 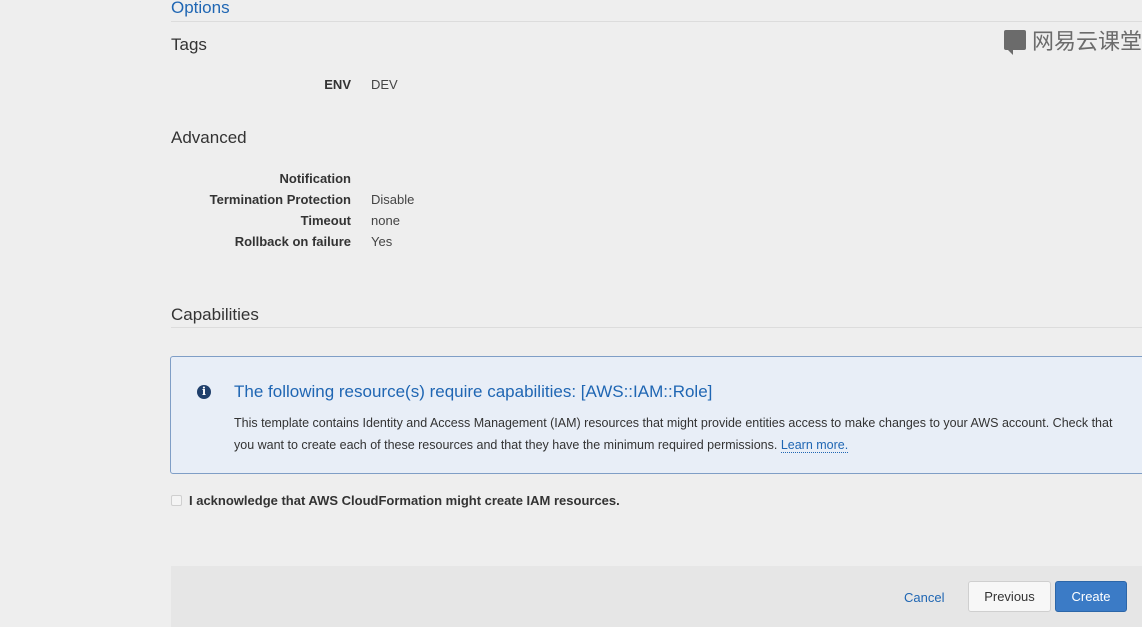 I want to click on advanced-value: Disable, so click(x=393, y=199).